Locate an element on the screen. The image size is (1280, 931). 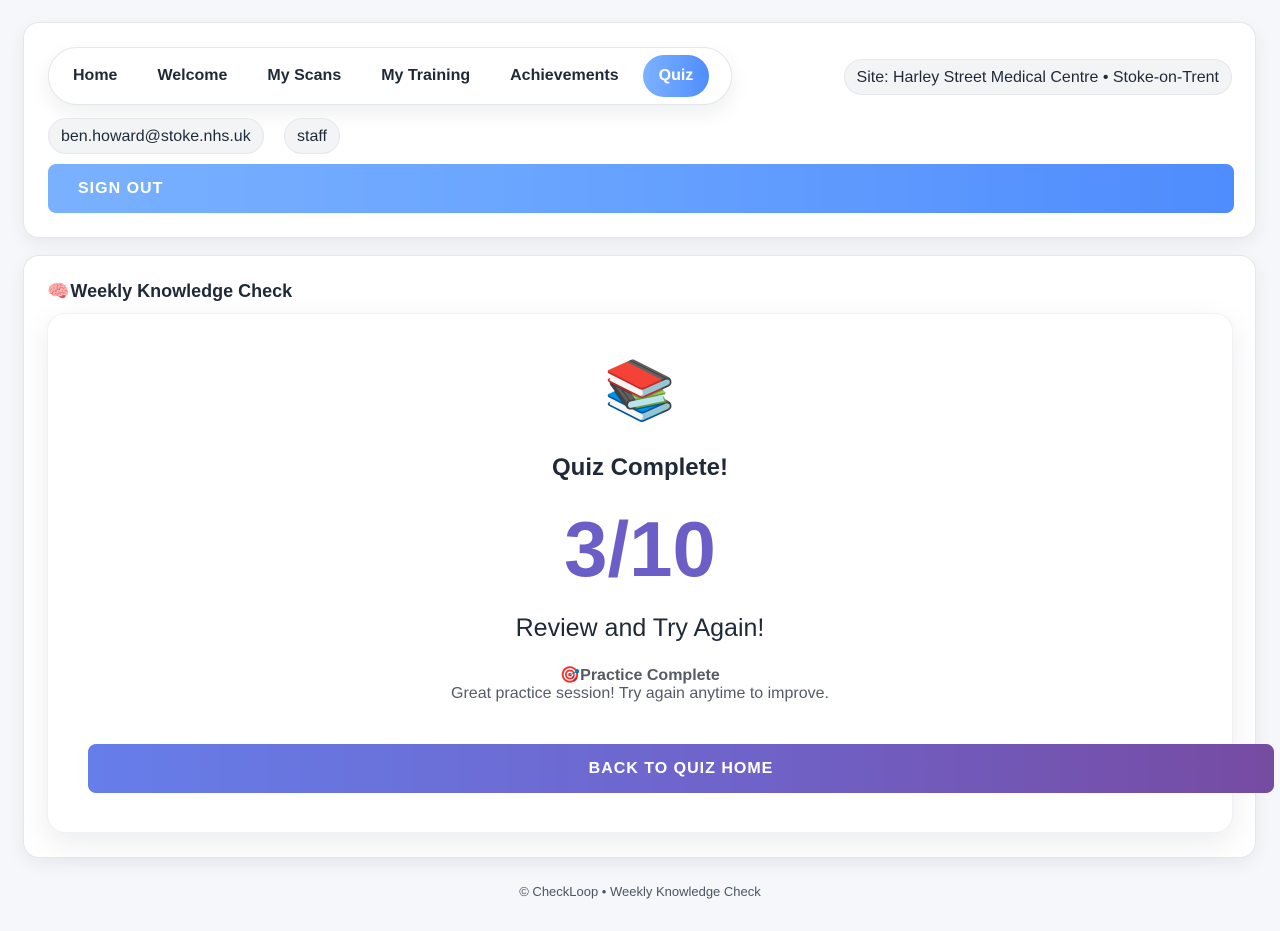
quiz-verdict: Review and Try Again! is located at coordinates (640, 628).